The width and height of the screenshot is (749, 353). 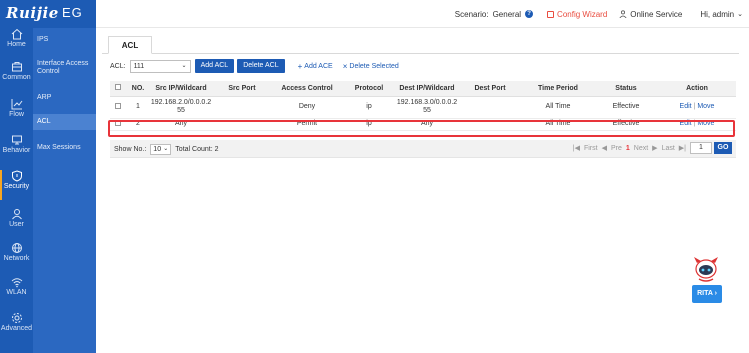 I want to click on prev-page-icon: ◀, so click(x=604, y=148).